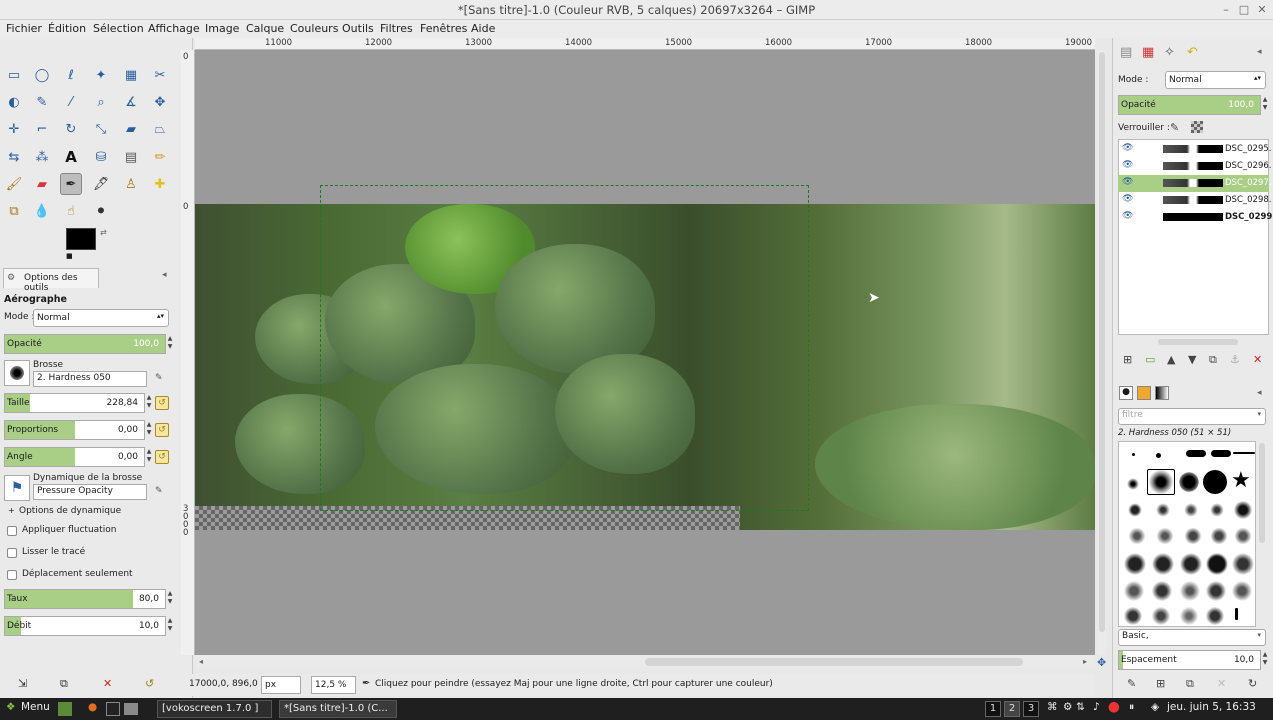  Describe the element at coordinates (1174, 127) in the screenshot. I see `lock-pixels-icon: ✎` at that location.